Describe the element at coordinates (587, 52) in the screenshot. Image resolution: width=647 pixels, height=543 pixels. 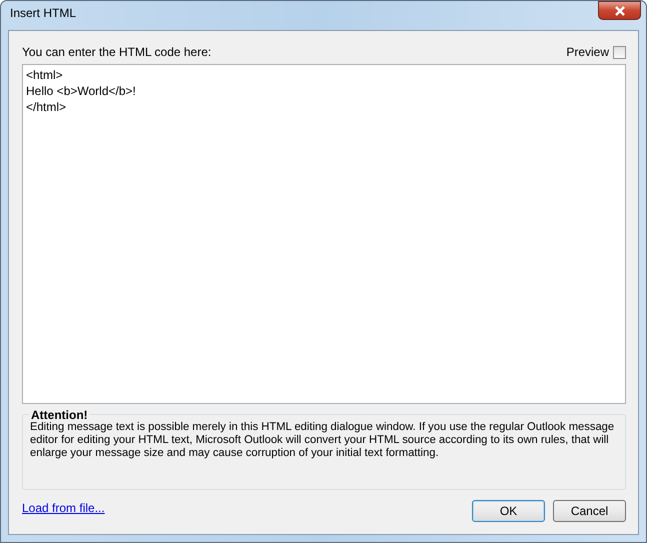
I see `preview-label: Preview` at that location.